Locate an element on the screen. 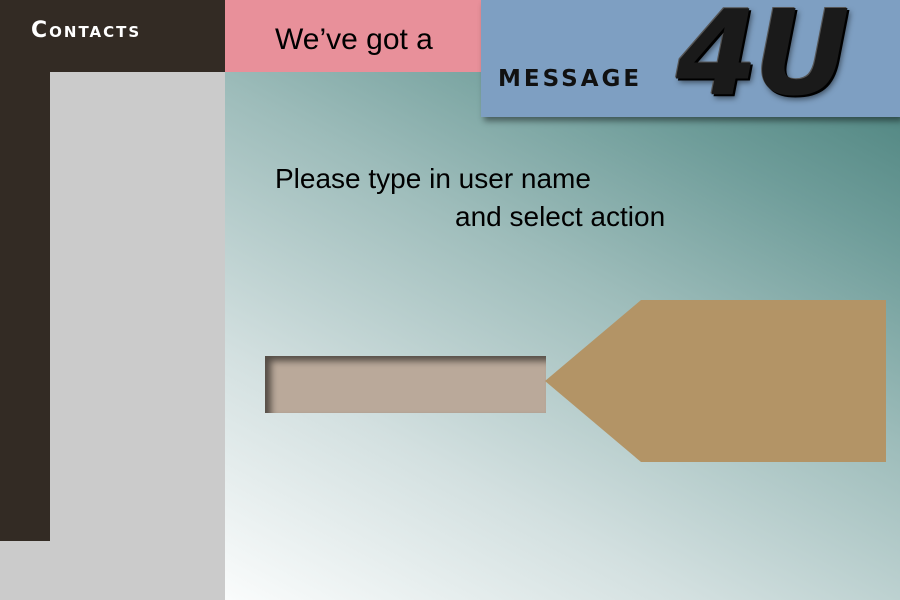  app-logo: MESSAGE 4U is located at coordinates (690, 58).